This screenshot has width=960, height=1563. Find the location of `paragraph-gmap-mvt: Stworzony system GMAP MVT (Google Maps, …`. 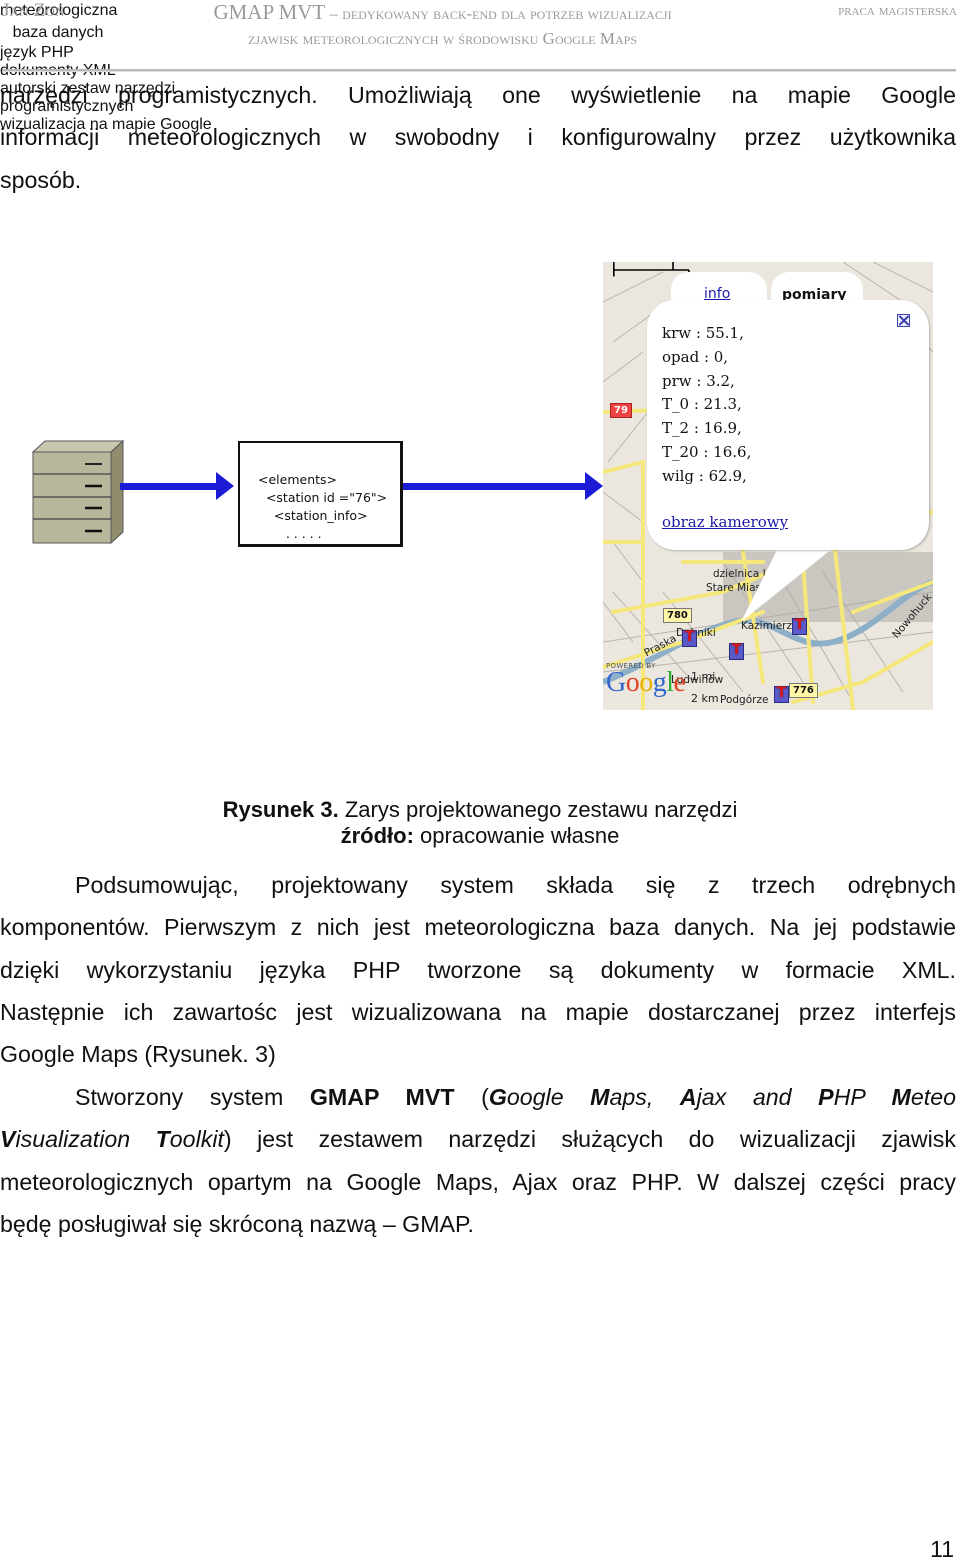

paragraph-gmap-mvt: Stworzony system GMAP MVT (Google Maps, … is located at coordinates (478, 1160).